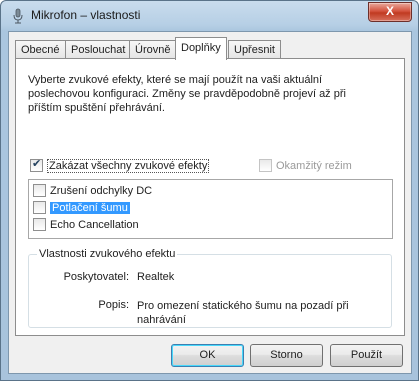 The height and width of the screenshot is (381, 419). I want to click on tab-label: Úrovně, so click(153, 50).